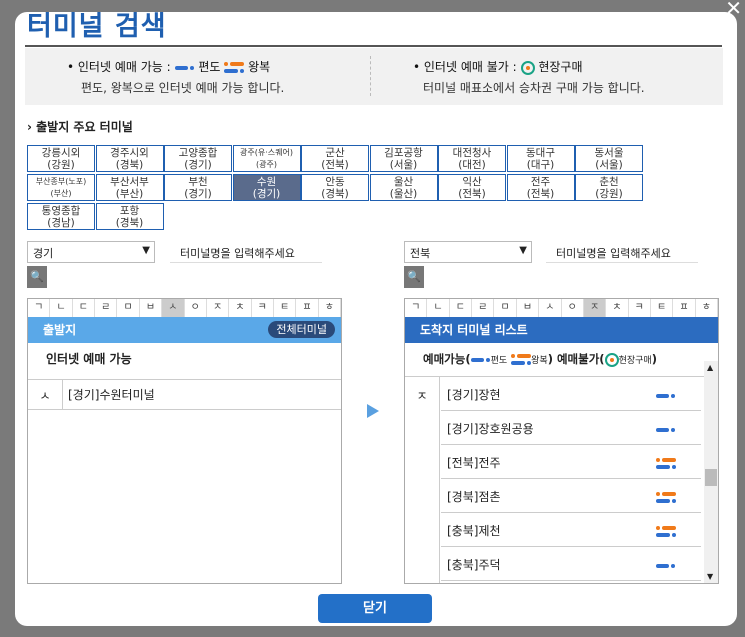  What do you see at coordinates (422, 480) in the screenshot?
I see `index-letter: ㅈ` at bounding box center [422, 480].